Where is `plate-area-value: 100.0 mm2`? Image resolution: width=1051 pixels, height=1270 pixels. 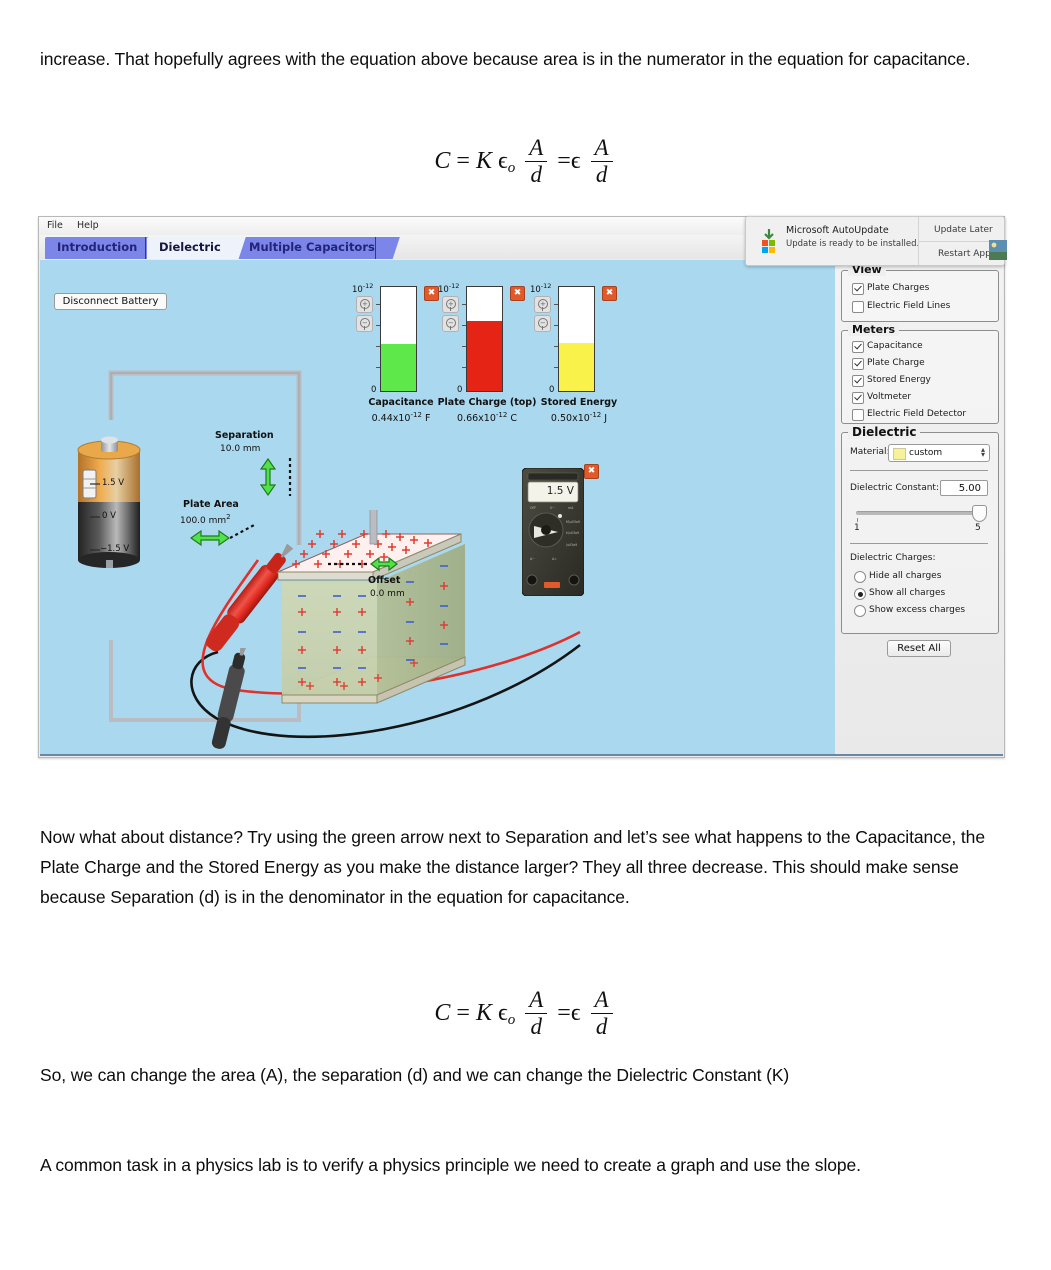
plate-area-value: 100.0 mm2 is located at coordinates (205, 519).